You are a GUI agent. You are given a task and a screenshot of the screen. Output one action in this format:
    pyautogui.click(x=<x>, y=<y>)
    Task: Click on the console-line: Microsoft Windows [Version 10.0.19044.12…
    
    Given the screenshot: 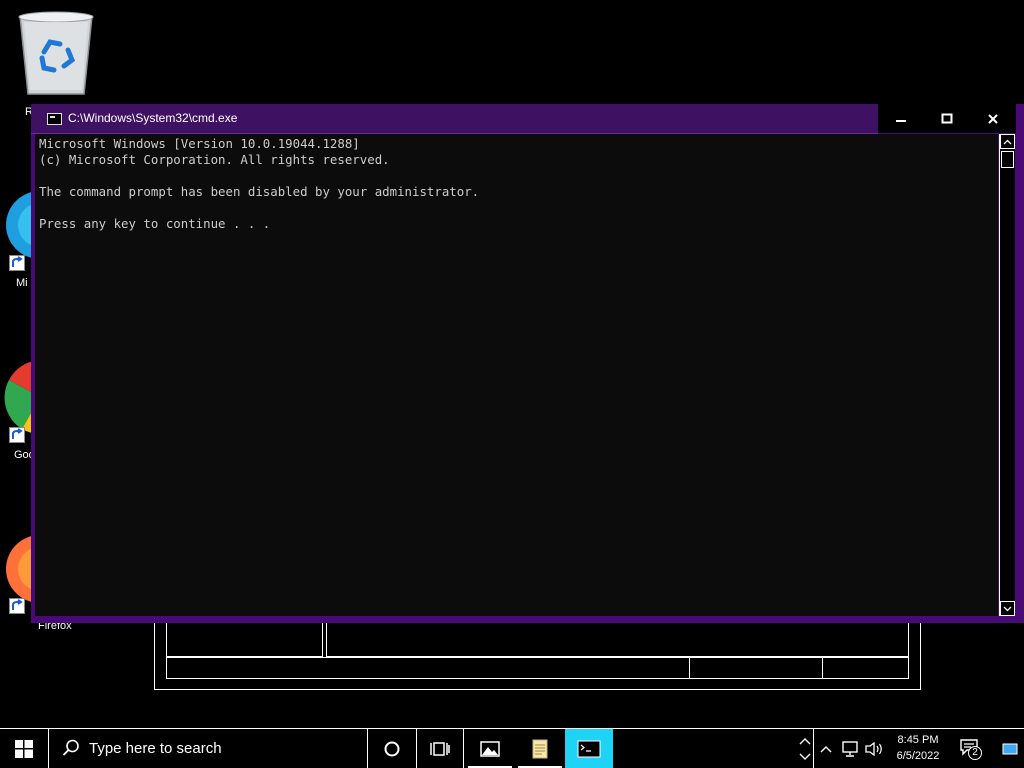 What is the action you would take?
    pyautogui.click(x=199, y=143)
    